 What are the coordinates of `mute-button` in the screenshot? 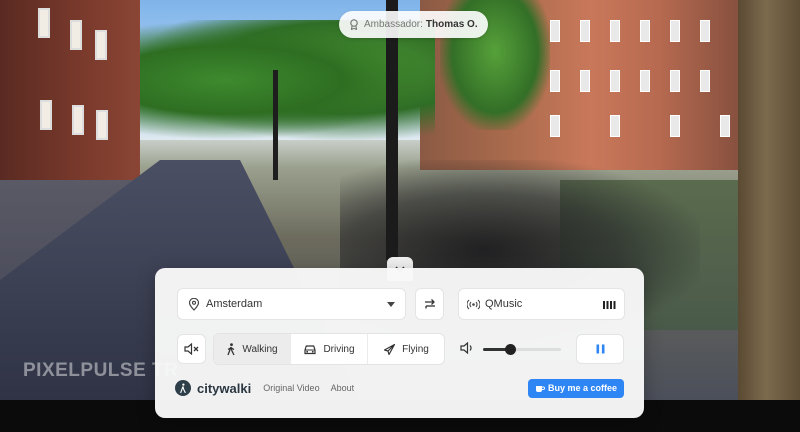 It's located at (191, 349).